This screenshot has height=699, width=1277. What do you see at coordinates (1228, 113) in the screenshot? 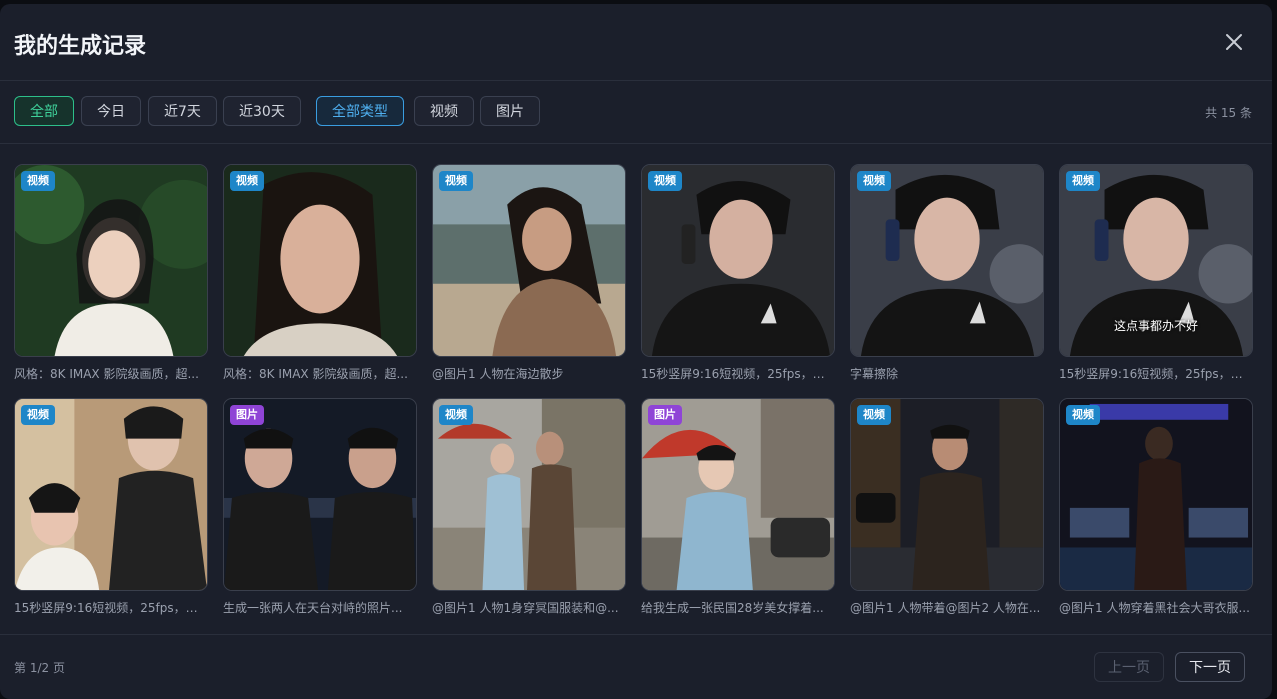
I see `total-count: 共 15 条` at bounding box center [1228, 113].